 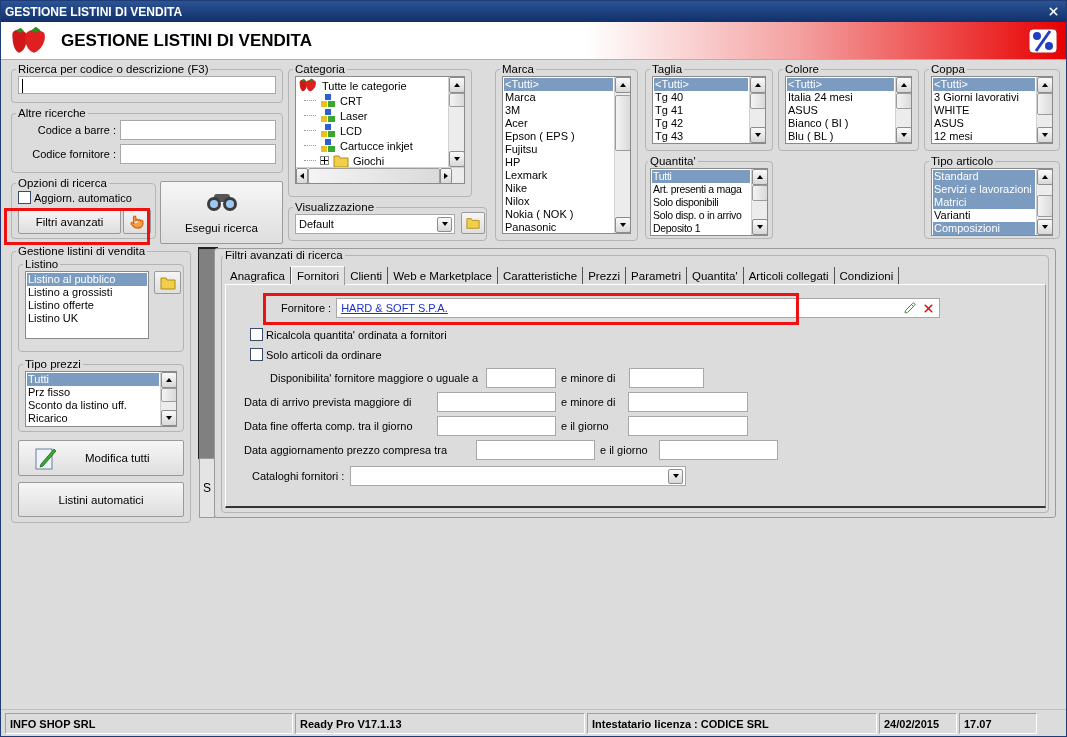 What do you see at coordinates (324, 160) in the screenshot?
I see `expand-icon` at bounding box center [324, 160].